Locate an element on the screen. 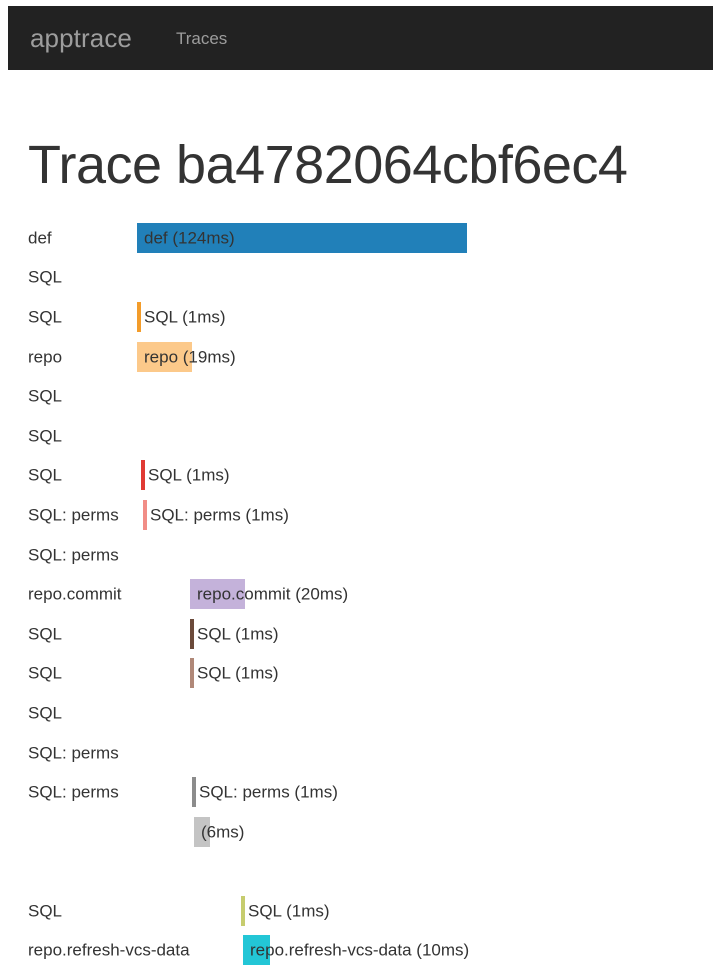  trace-span: repo.refresh-vcs-data (10ms) is located at coordinates (356, 950).